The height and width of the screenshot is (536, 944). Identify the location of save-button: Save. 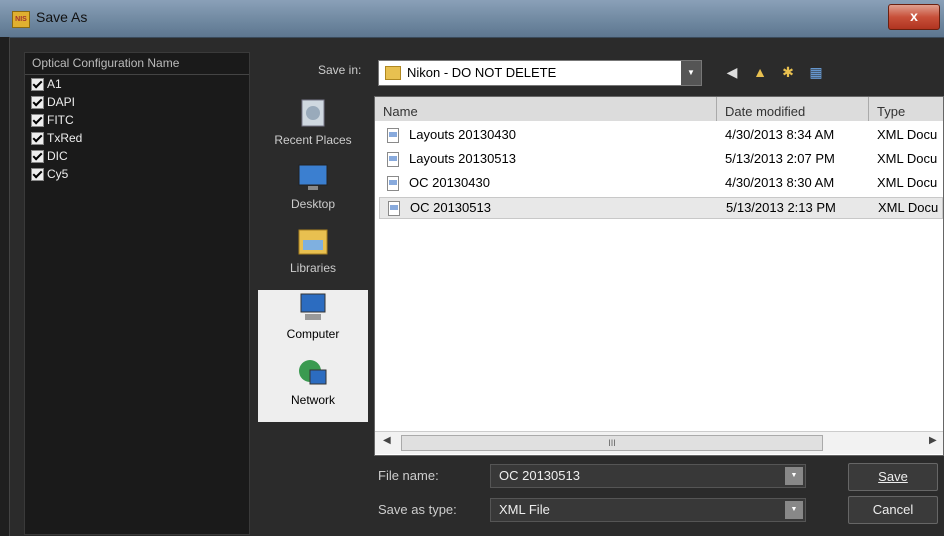
(893, 477).